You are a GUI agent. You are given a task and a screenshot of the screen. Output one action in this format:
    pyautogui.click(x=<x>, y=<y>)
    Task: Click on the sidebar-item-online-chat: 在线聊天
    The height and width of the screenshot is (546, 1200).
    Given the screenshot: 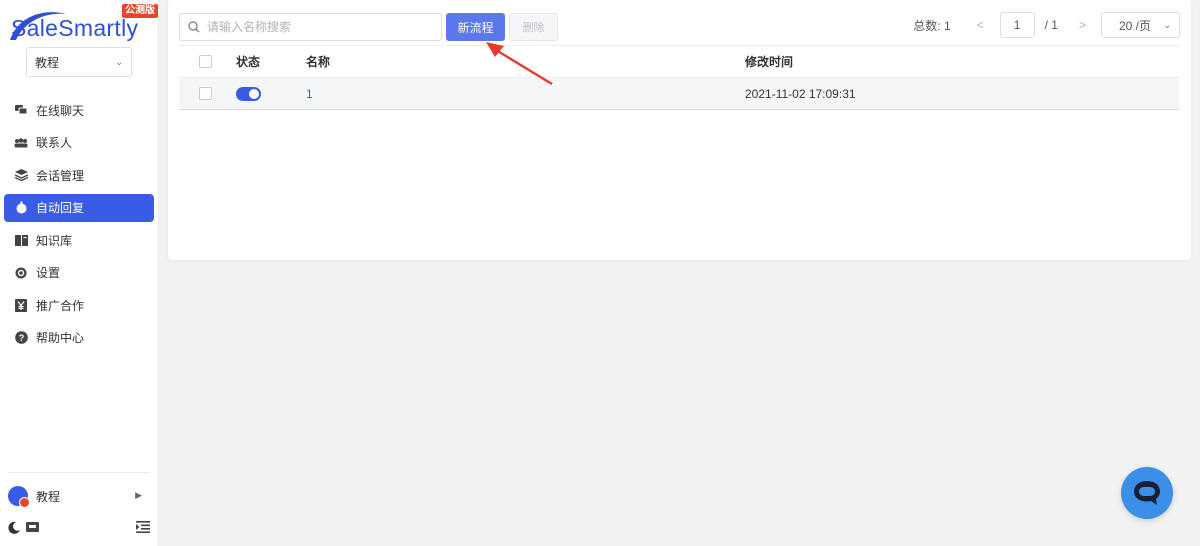 What is the action you would take?
    pyautogui.click(x=79, y=110)
    